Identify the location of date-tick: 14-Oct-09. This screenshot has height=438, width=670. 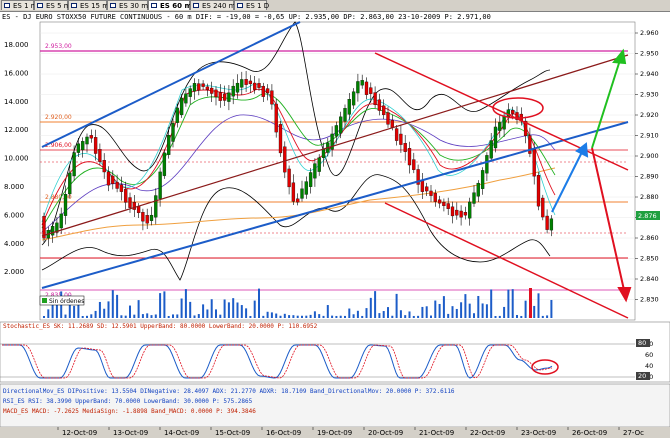
(181, 433).